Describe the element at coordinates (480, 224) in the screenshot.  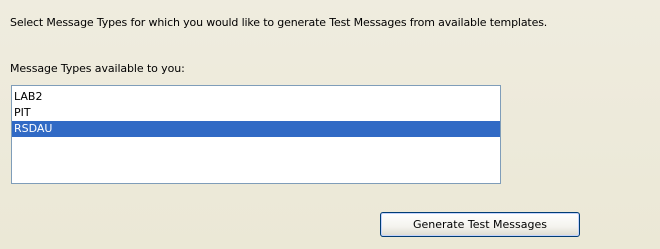
I see `generate-test-messages-button: Generate Test Messages` at that location.